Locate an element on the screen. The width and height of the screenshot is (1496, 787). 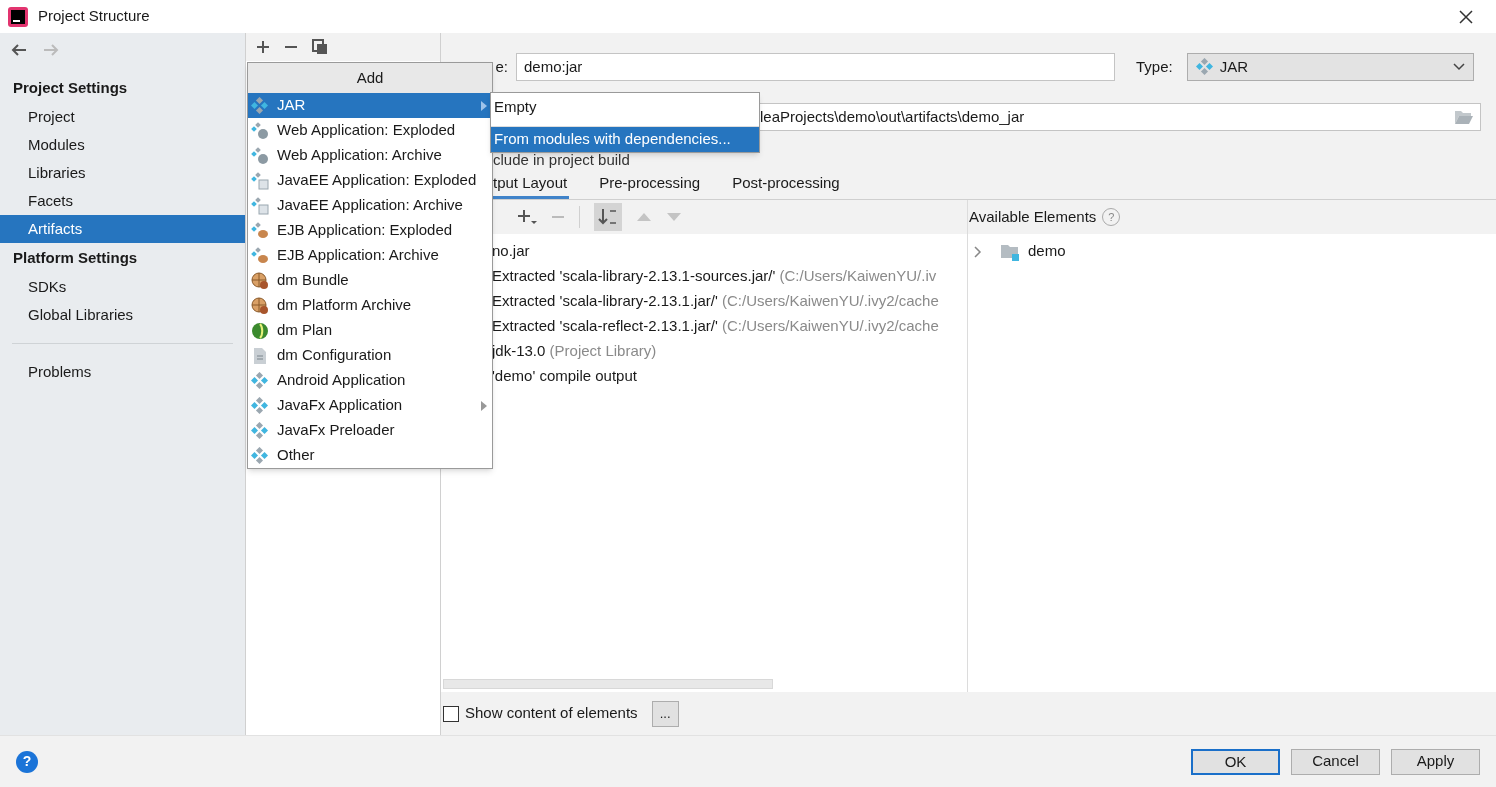
sidebar-item: SDKs is located at coordinates (122, 287).